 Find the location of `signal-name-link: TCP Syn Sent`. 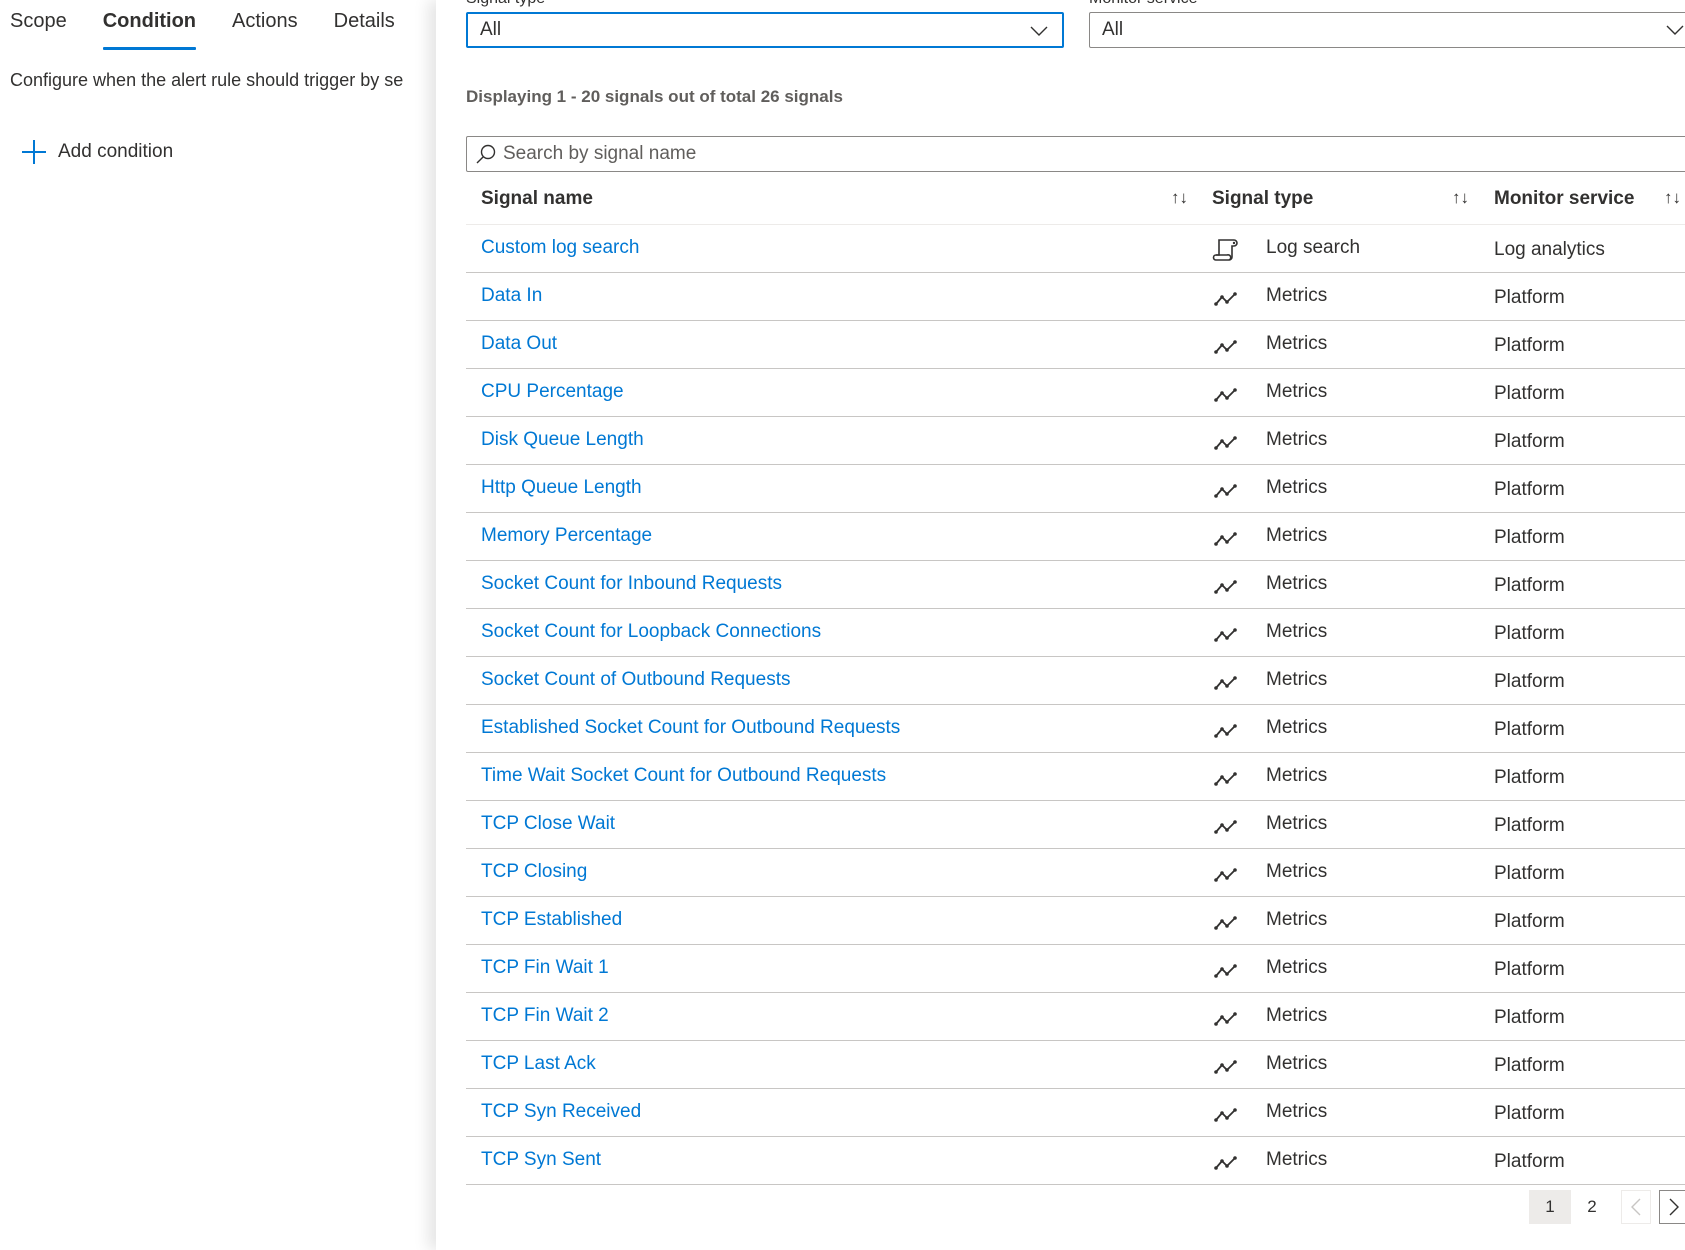

signal-name-link: TCP Syn Sent is located at coordinates (541, 1160).